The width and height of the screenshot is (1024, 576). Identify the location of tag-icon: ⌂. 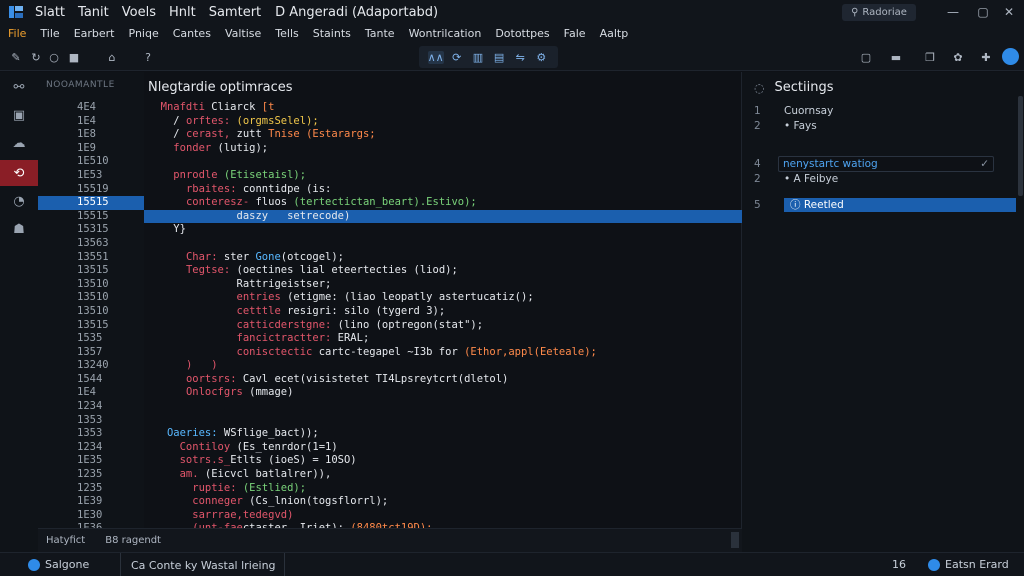
(112, 57).